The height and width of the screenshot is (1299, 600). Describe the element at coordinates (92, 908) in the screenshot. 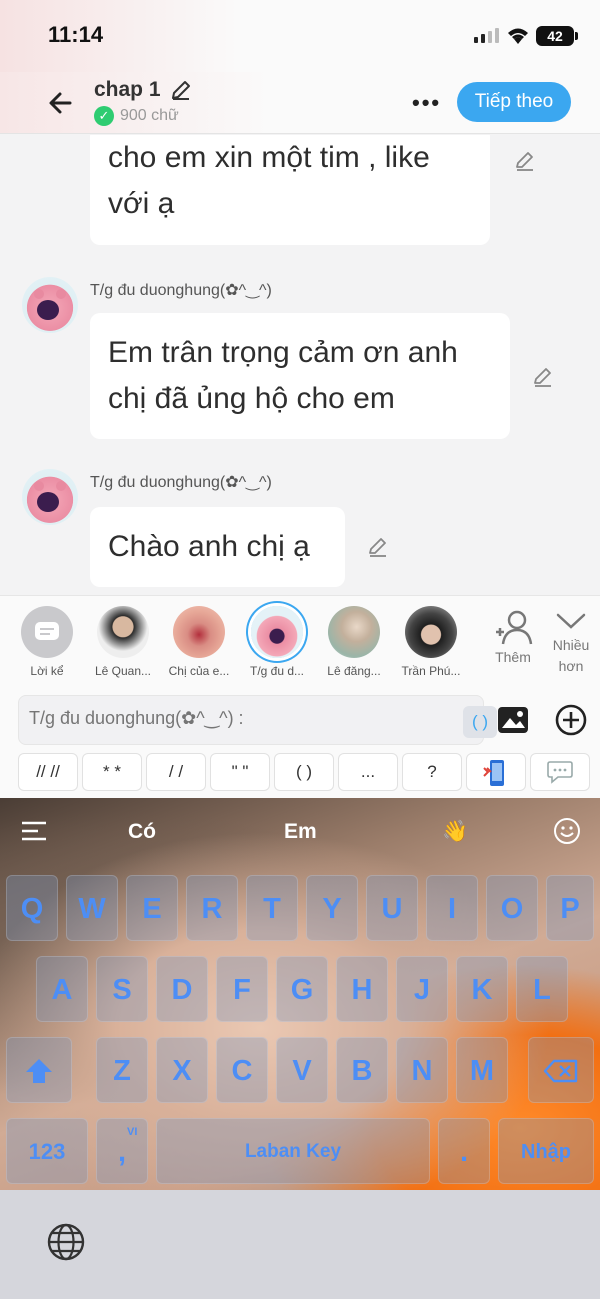

I see `key: W` at that location.